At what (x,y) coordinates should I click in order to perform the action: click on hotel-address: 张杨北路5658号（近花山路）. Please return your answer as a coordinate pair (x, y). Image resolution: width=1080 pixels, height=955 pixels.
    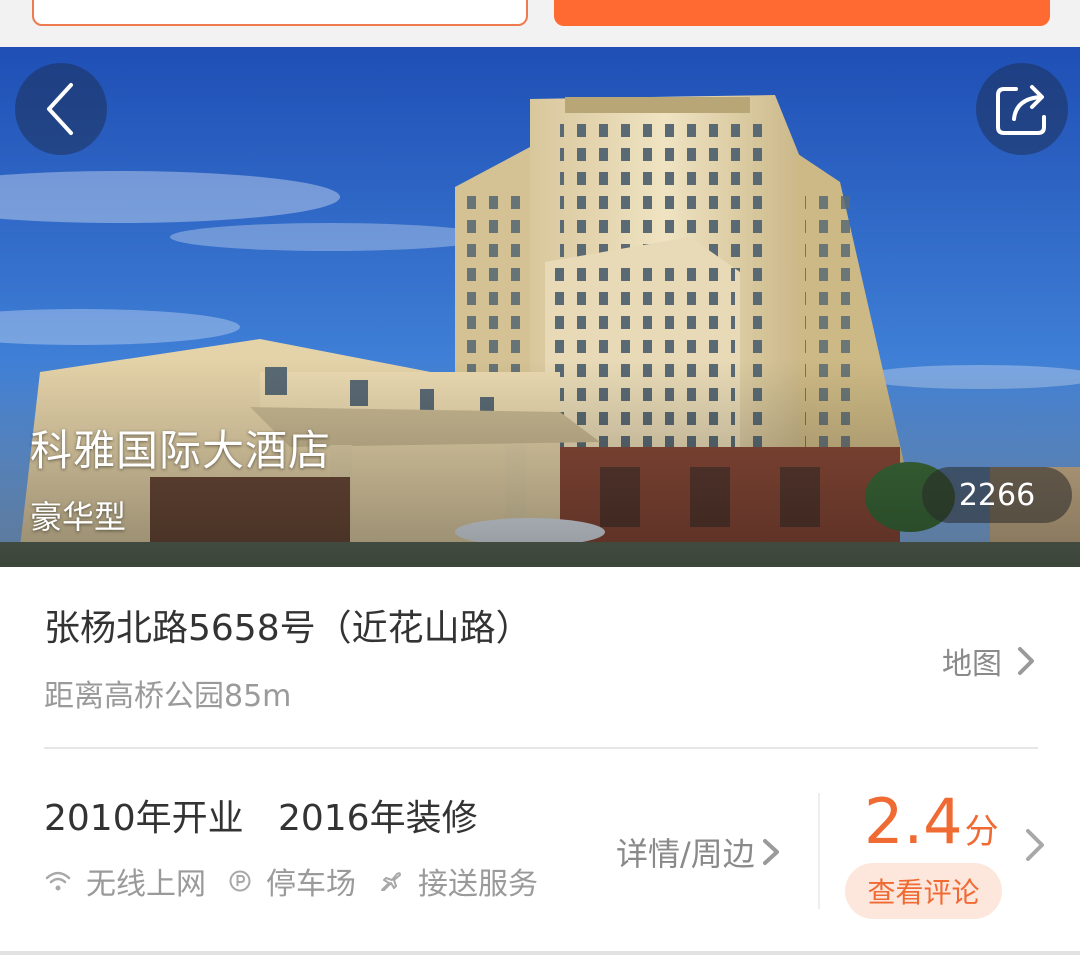
    Looking at the image, I should click on (288, 628).